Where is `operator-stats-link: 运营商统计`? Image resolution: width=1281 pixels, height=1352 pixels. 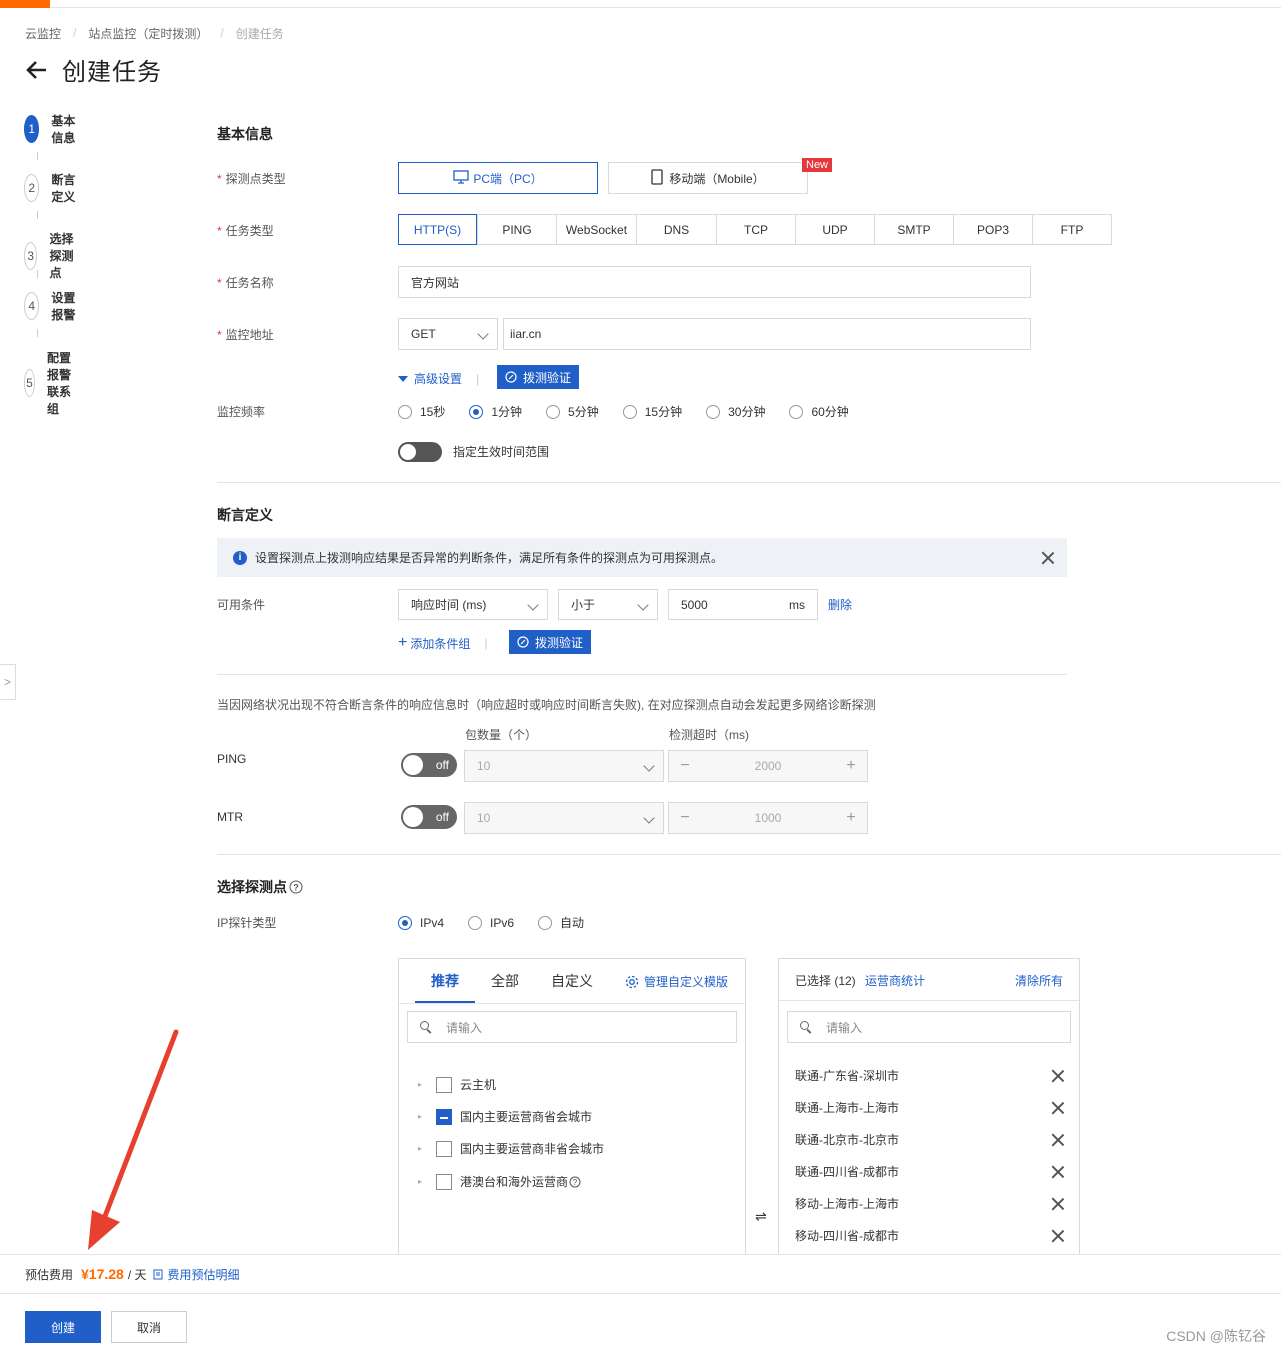
operator-stats-link: 运营商统计 is located at coordinates (895, 980).